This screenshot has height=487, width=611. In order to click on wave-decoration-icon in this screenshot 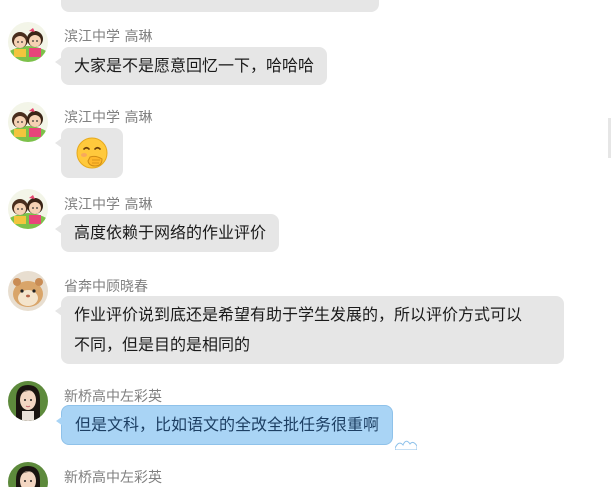, I will do `click(406, 445)`.